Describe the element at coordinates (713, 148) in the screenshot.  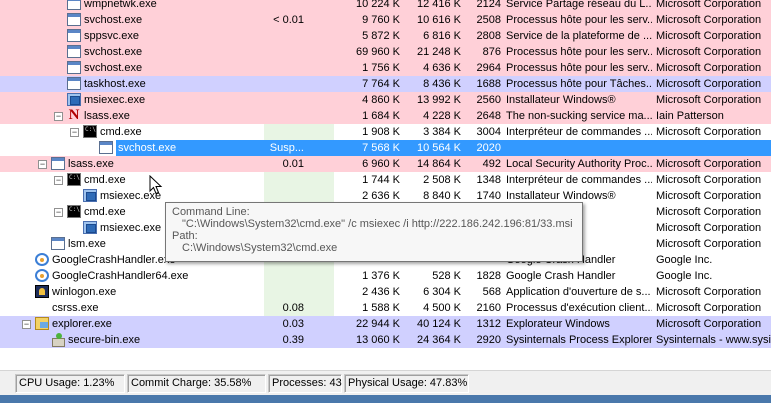
I see `company-cell` at that location.